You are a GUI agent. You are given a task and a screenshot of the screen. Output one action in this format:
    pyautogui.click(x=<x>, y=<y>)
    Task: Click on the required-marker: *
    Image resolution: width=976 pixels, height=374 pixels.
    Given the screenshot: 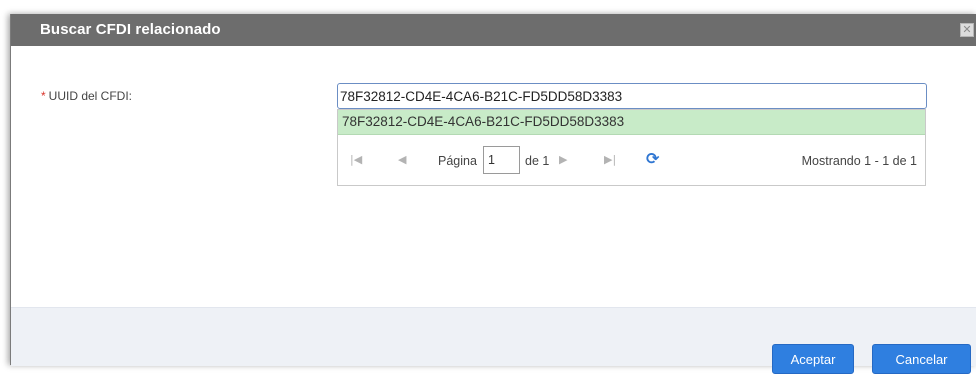 What is the action you would take?
    pyautogui.click(x=43, y=96)
    